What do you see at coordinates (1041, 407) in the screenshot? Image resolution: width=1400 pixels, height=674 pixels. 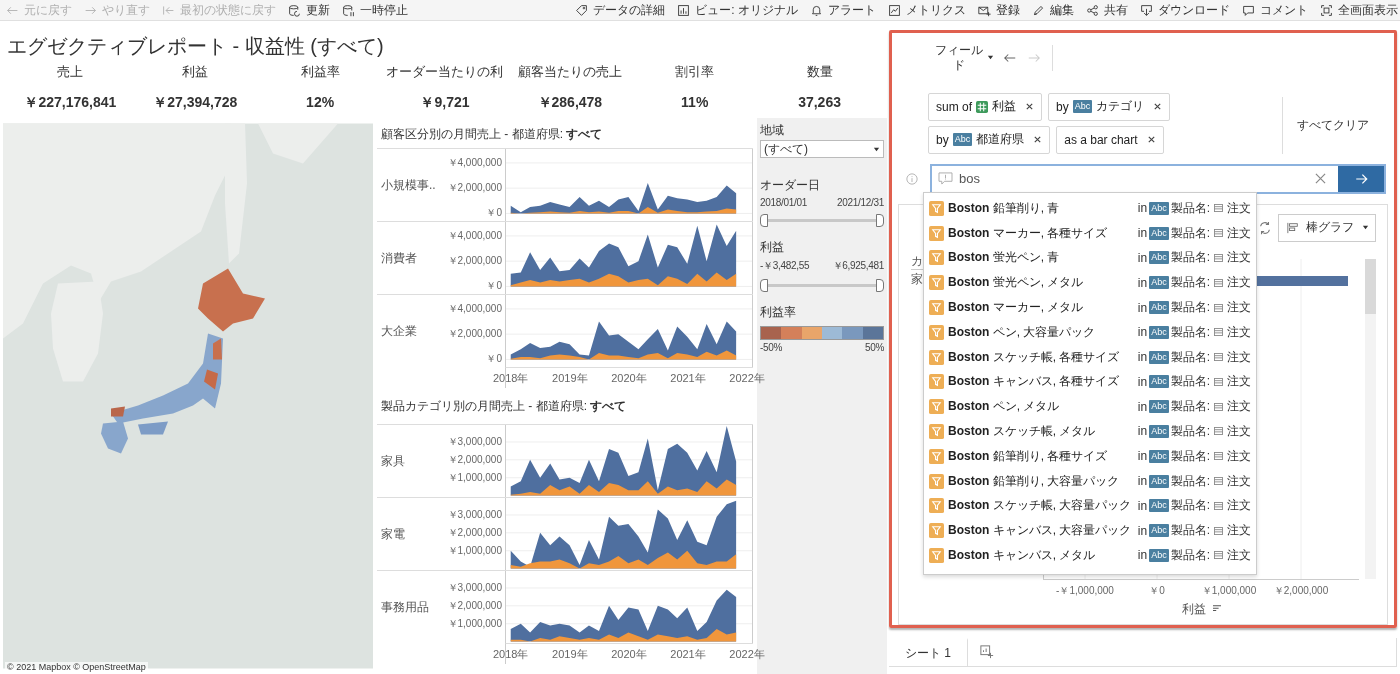 I see `suggestion-text: Boston ペン, メタル` at bounding box center [1041, 407].